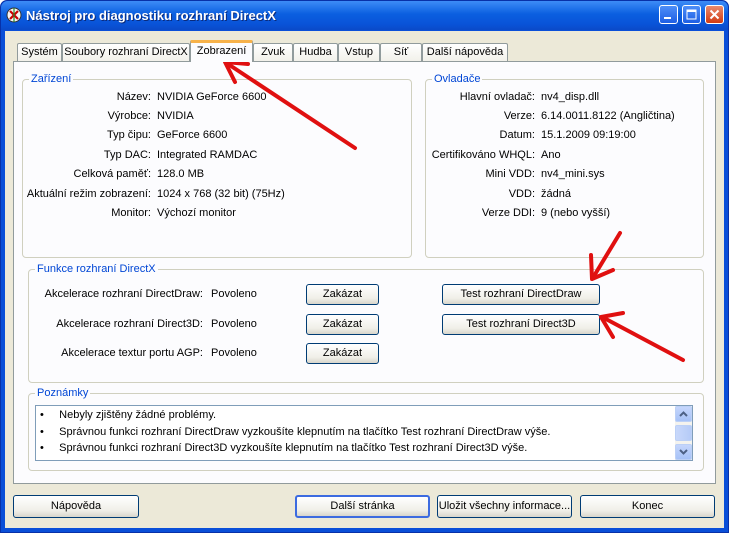 The height and width of the screenshot is (533, 729). I want to click on directdraw-accel-value: Povoleno, so click(234, 294).